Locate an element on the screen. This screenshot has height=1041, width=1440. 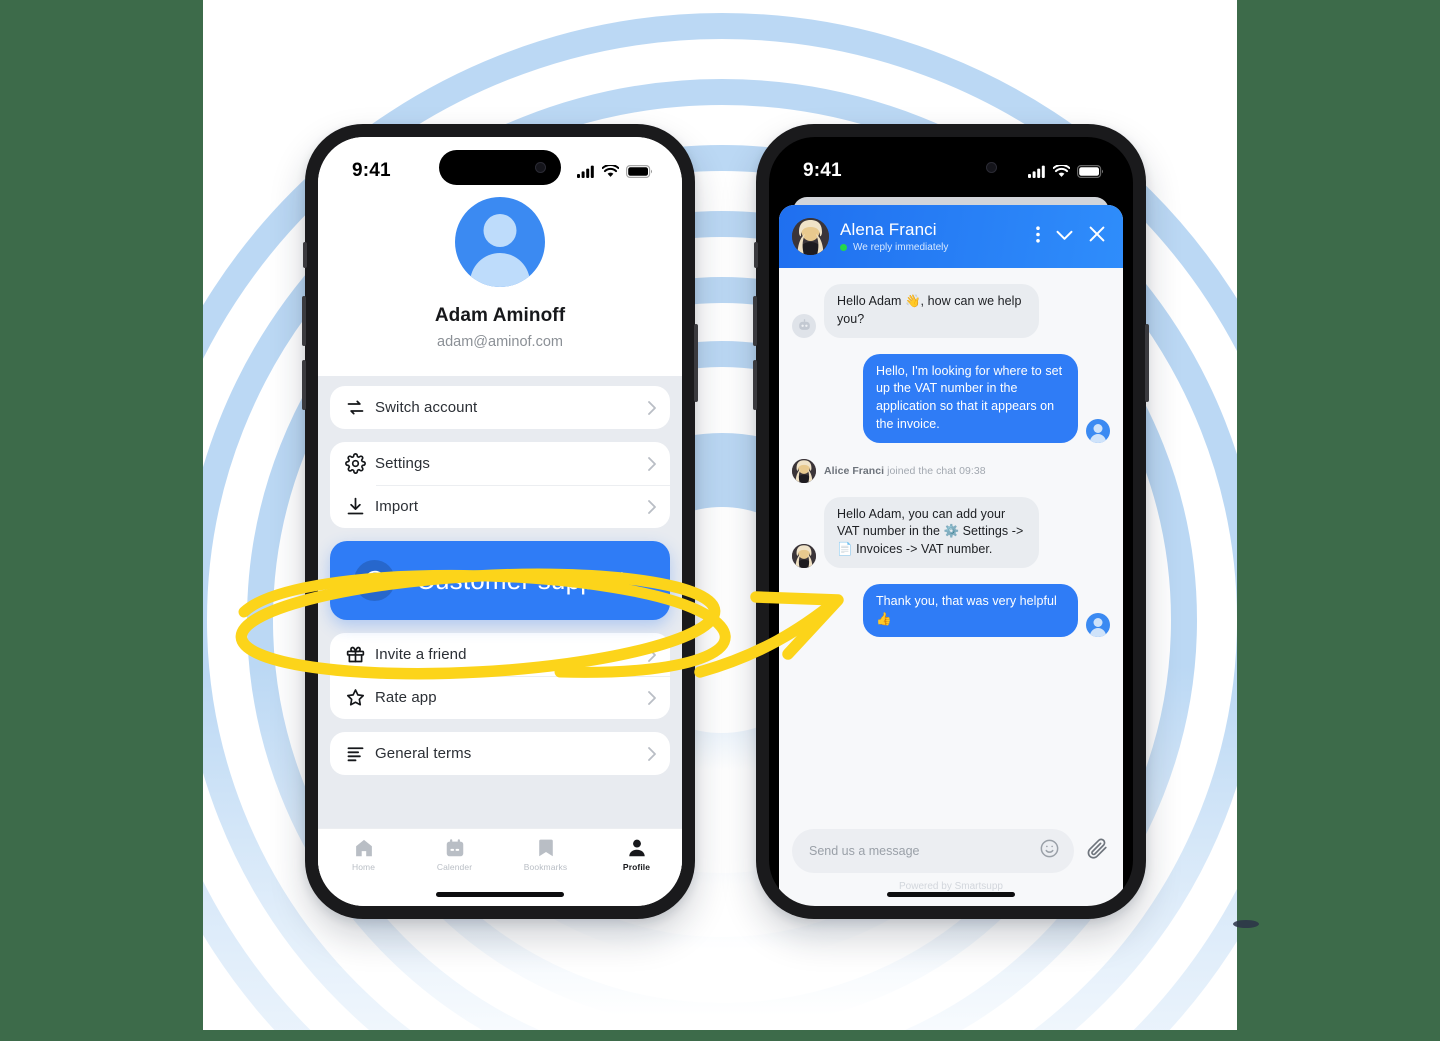
customer-support-label: Customer support is located at coordinates (521, 580).